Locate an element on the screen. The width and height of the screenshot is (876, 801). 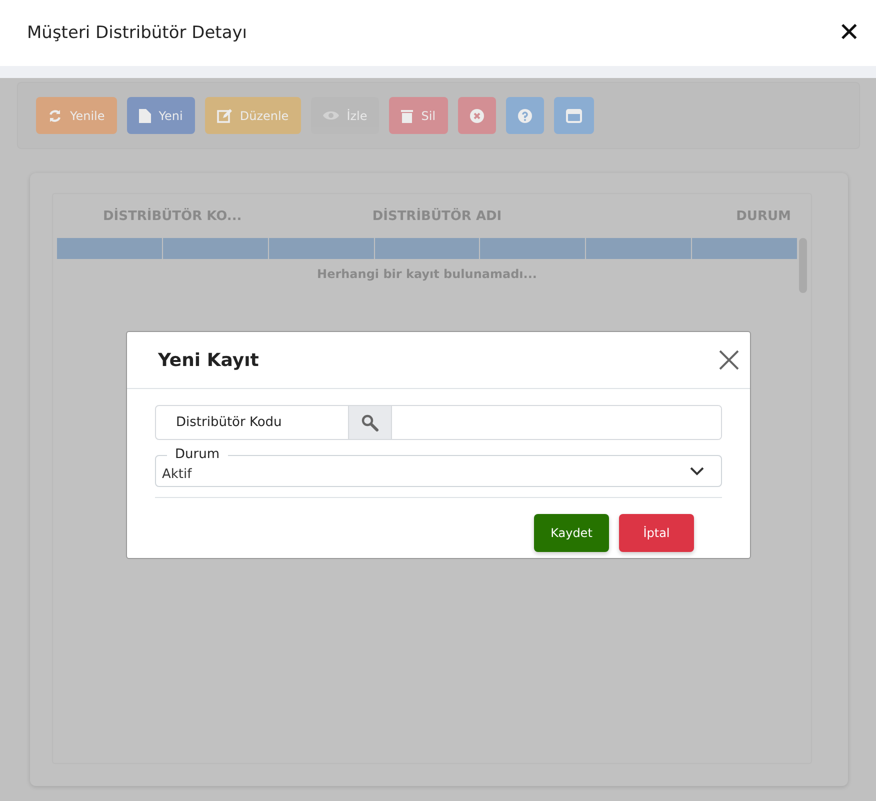
trash-icon is located at coordinates (407, 115).